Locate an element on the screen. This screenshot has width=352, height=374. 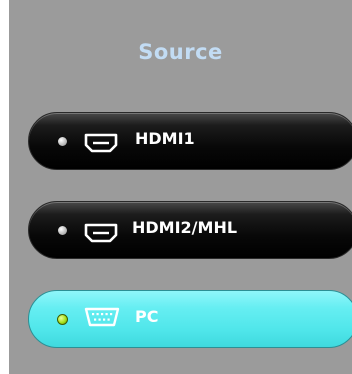
source-label: PC is located at coordinates (147, 316).